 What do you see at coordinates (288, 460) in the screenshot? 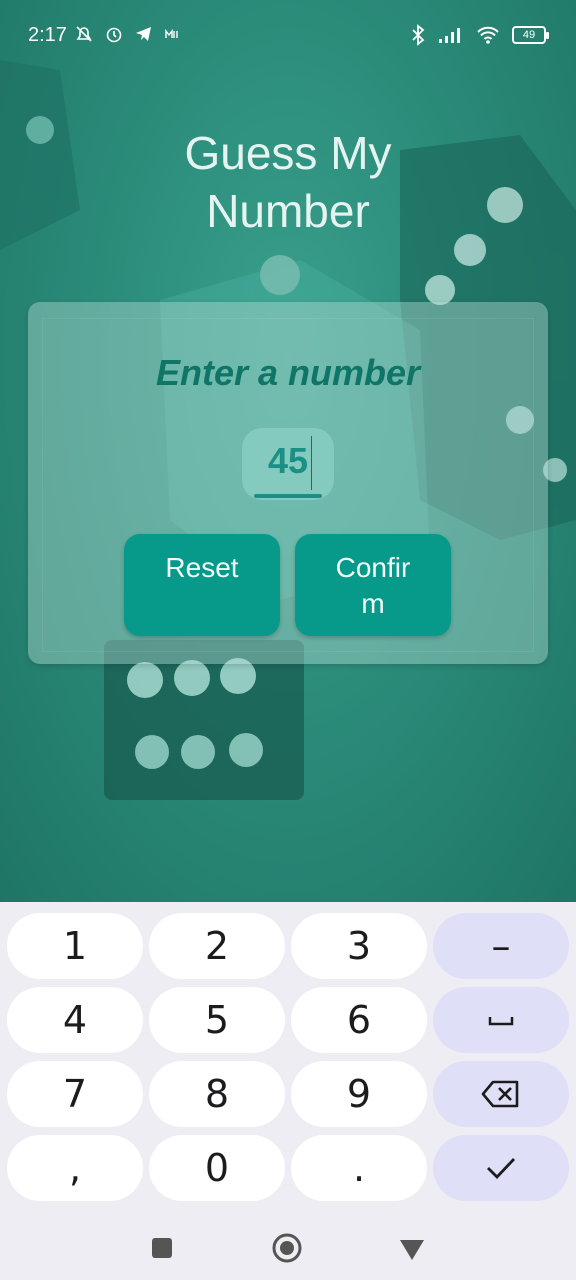
I see `number-input-value: 45` at bounding box center [288, 460].